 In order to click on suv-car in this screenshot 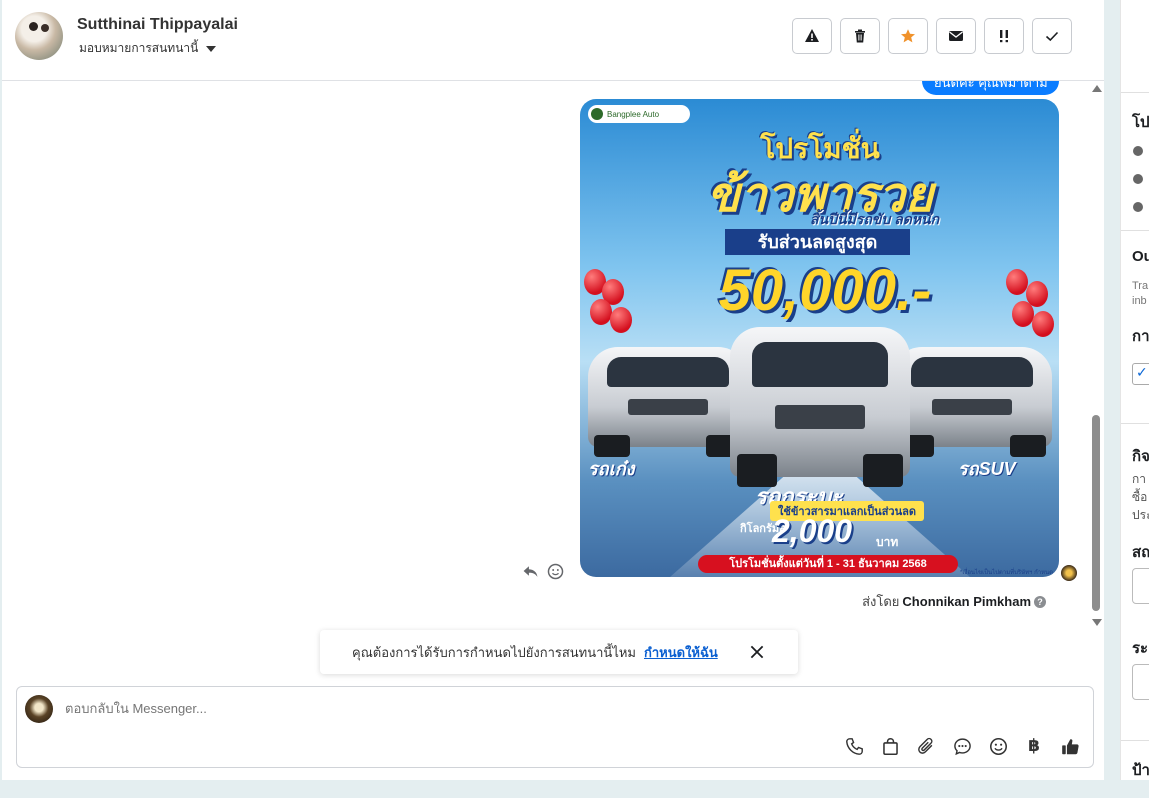, I will do `click(972, 402)`.